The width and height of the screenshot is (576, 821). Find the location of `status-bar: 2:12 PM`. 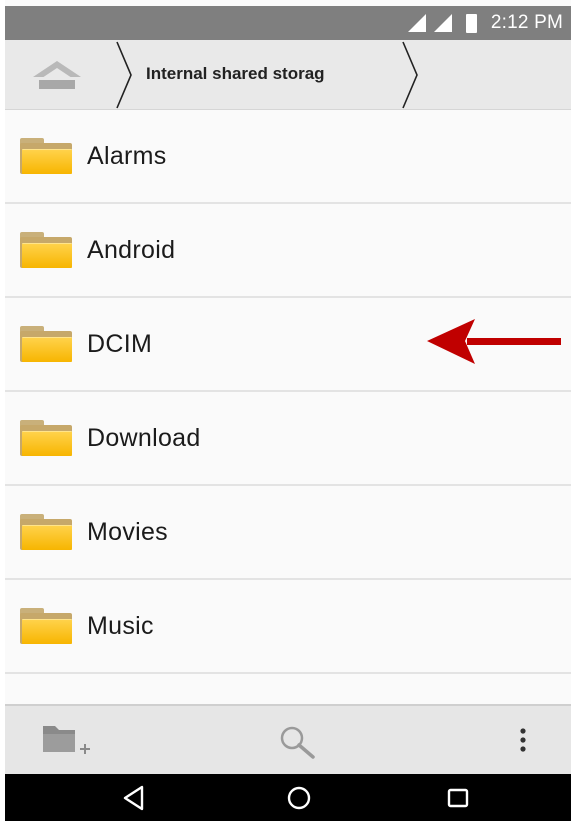

status-bar: 2:12 PM is located at coordinates (288, 23).